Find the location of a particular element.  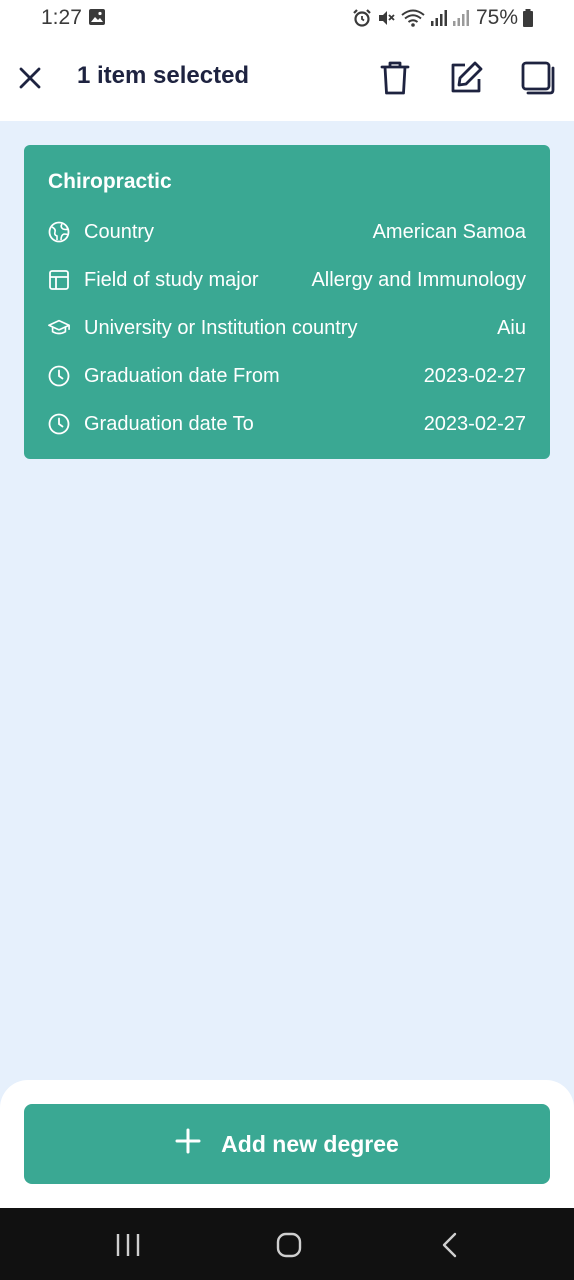

status-bar: 1:27 75% is located at coordinates (287, 18).